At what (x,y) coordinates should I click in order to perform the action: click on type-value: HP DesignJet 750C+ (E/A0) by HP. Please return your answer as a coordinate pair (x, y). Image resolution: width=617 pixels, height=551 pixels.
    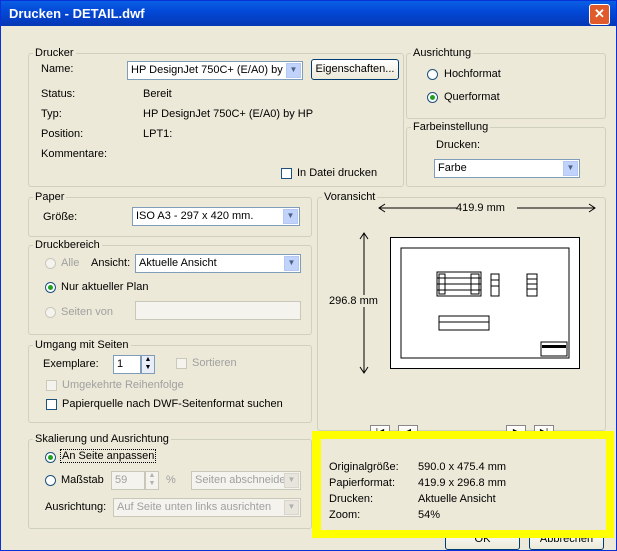
    Looking at the image, I should click on (228, 114).